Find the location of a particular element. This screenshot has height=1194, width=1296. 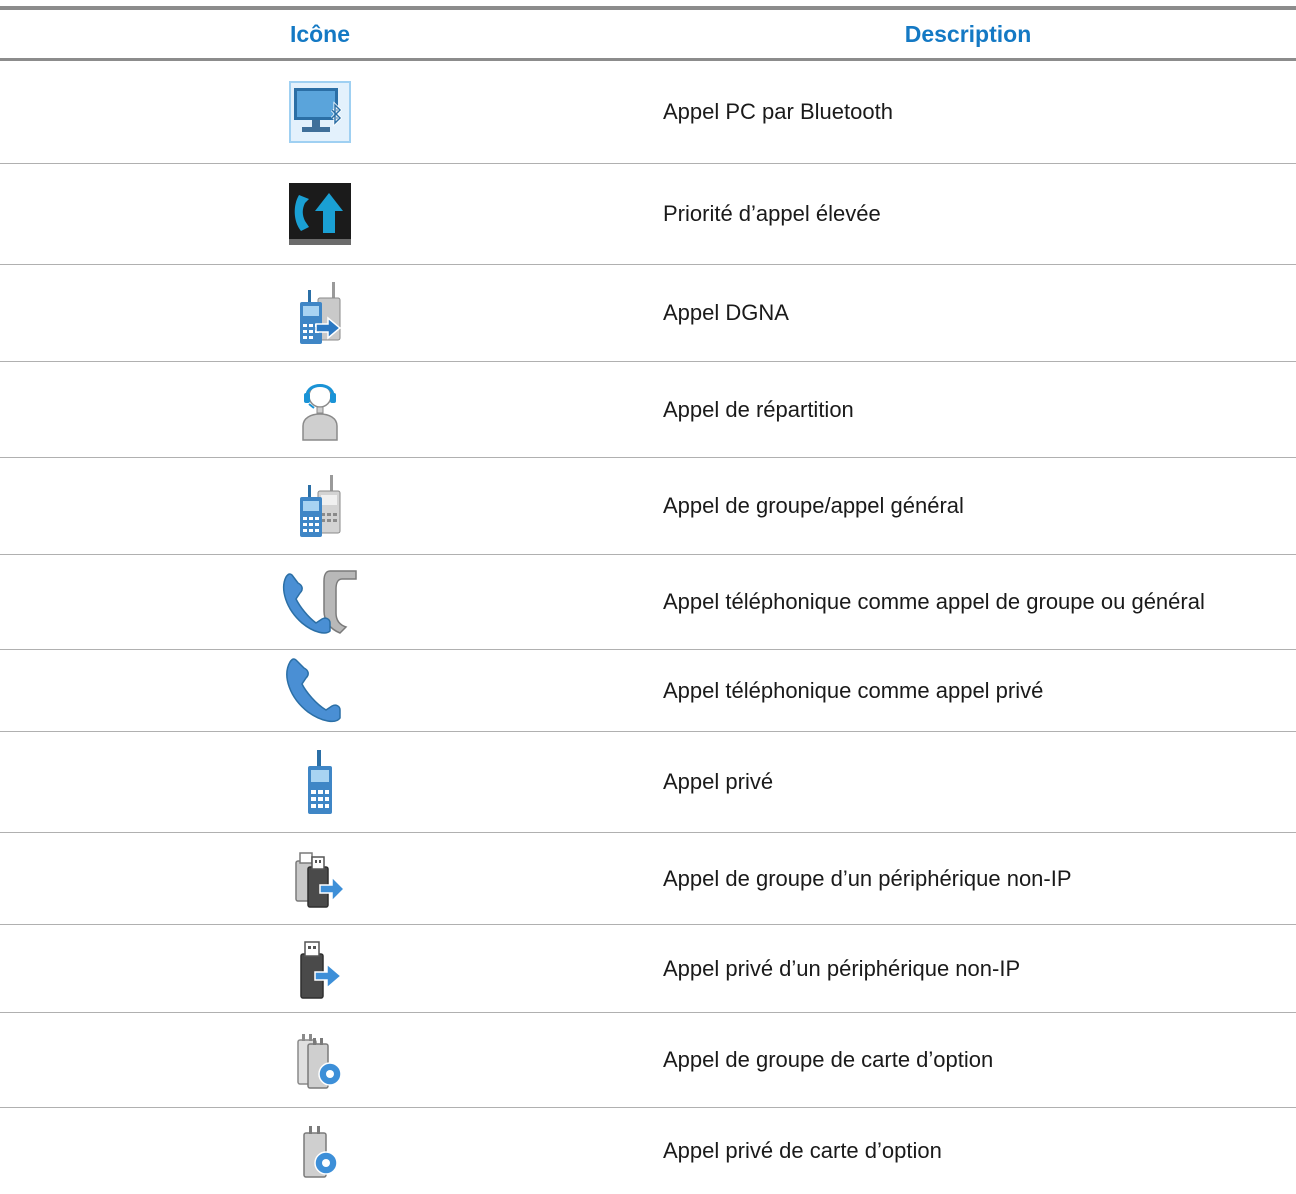

table-row: Appel privé de carte d’option is located at coordinates (648, 1151).